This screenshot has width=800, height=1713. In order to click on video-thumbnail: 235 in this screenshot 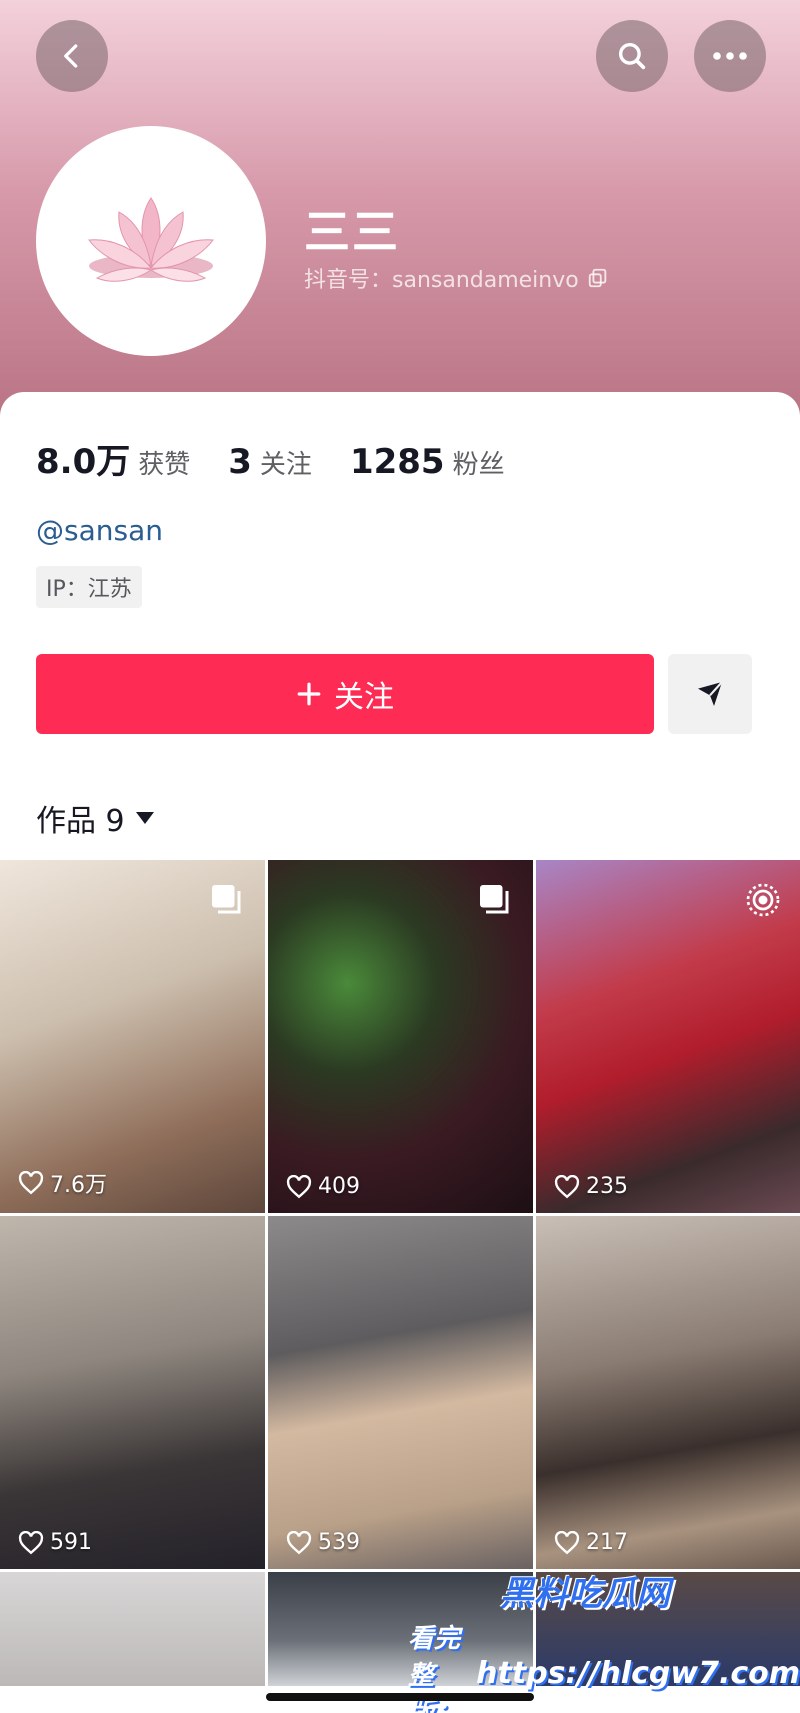, I will do `click(668, 1036)`.